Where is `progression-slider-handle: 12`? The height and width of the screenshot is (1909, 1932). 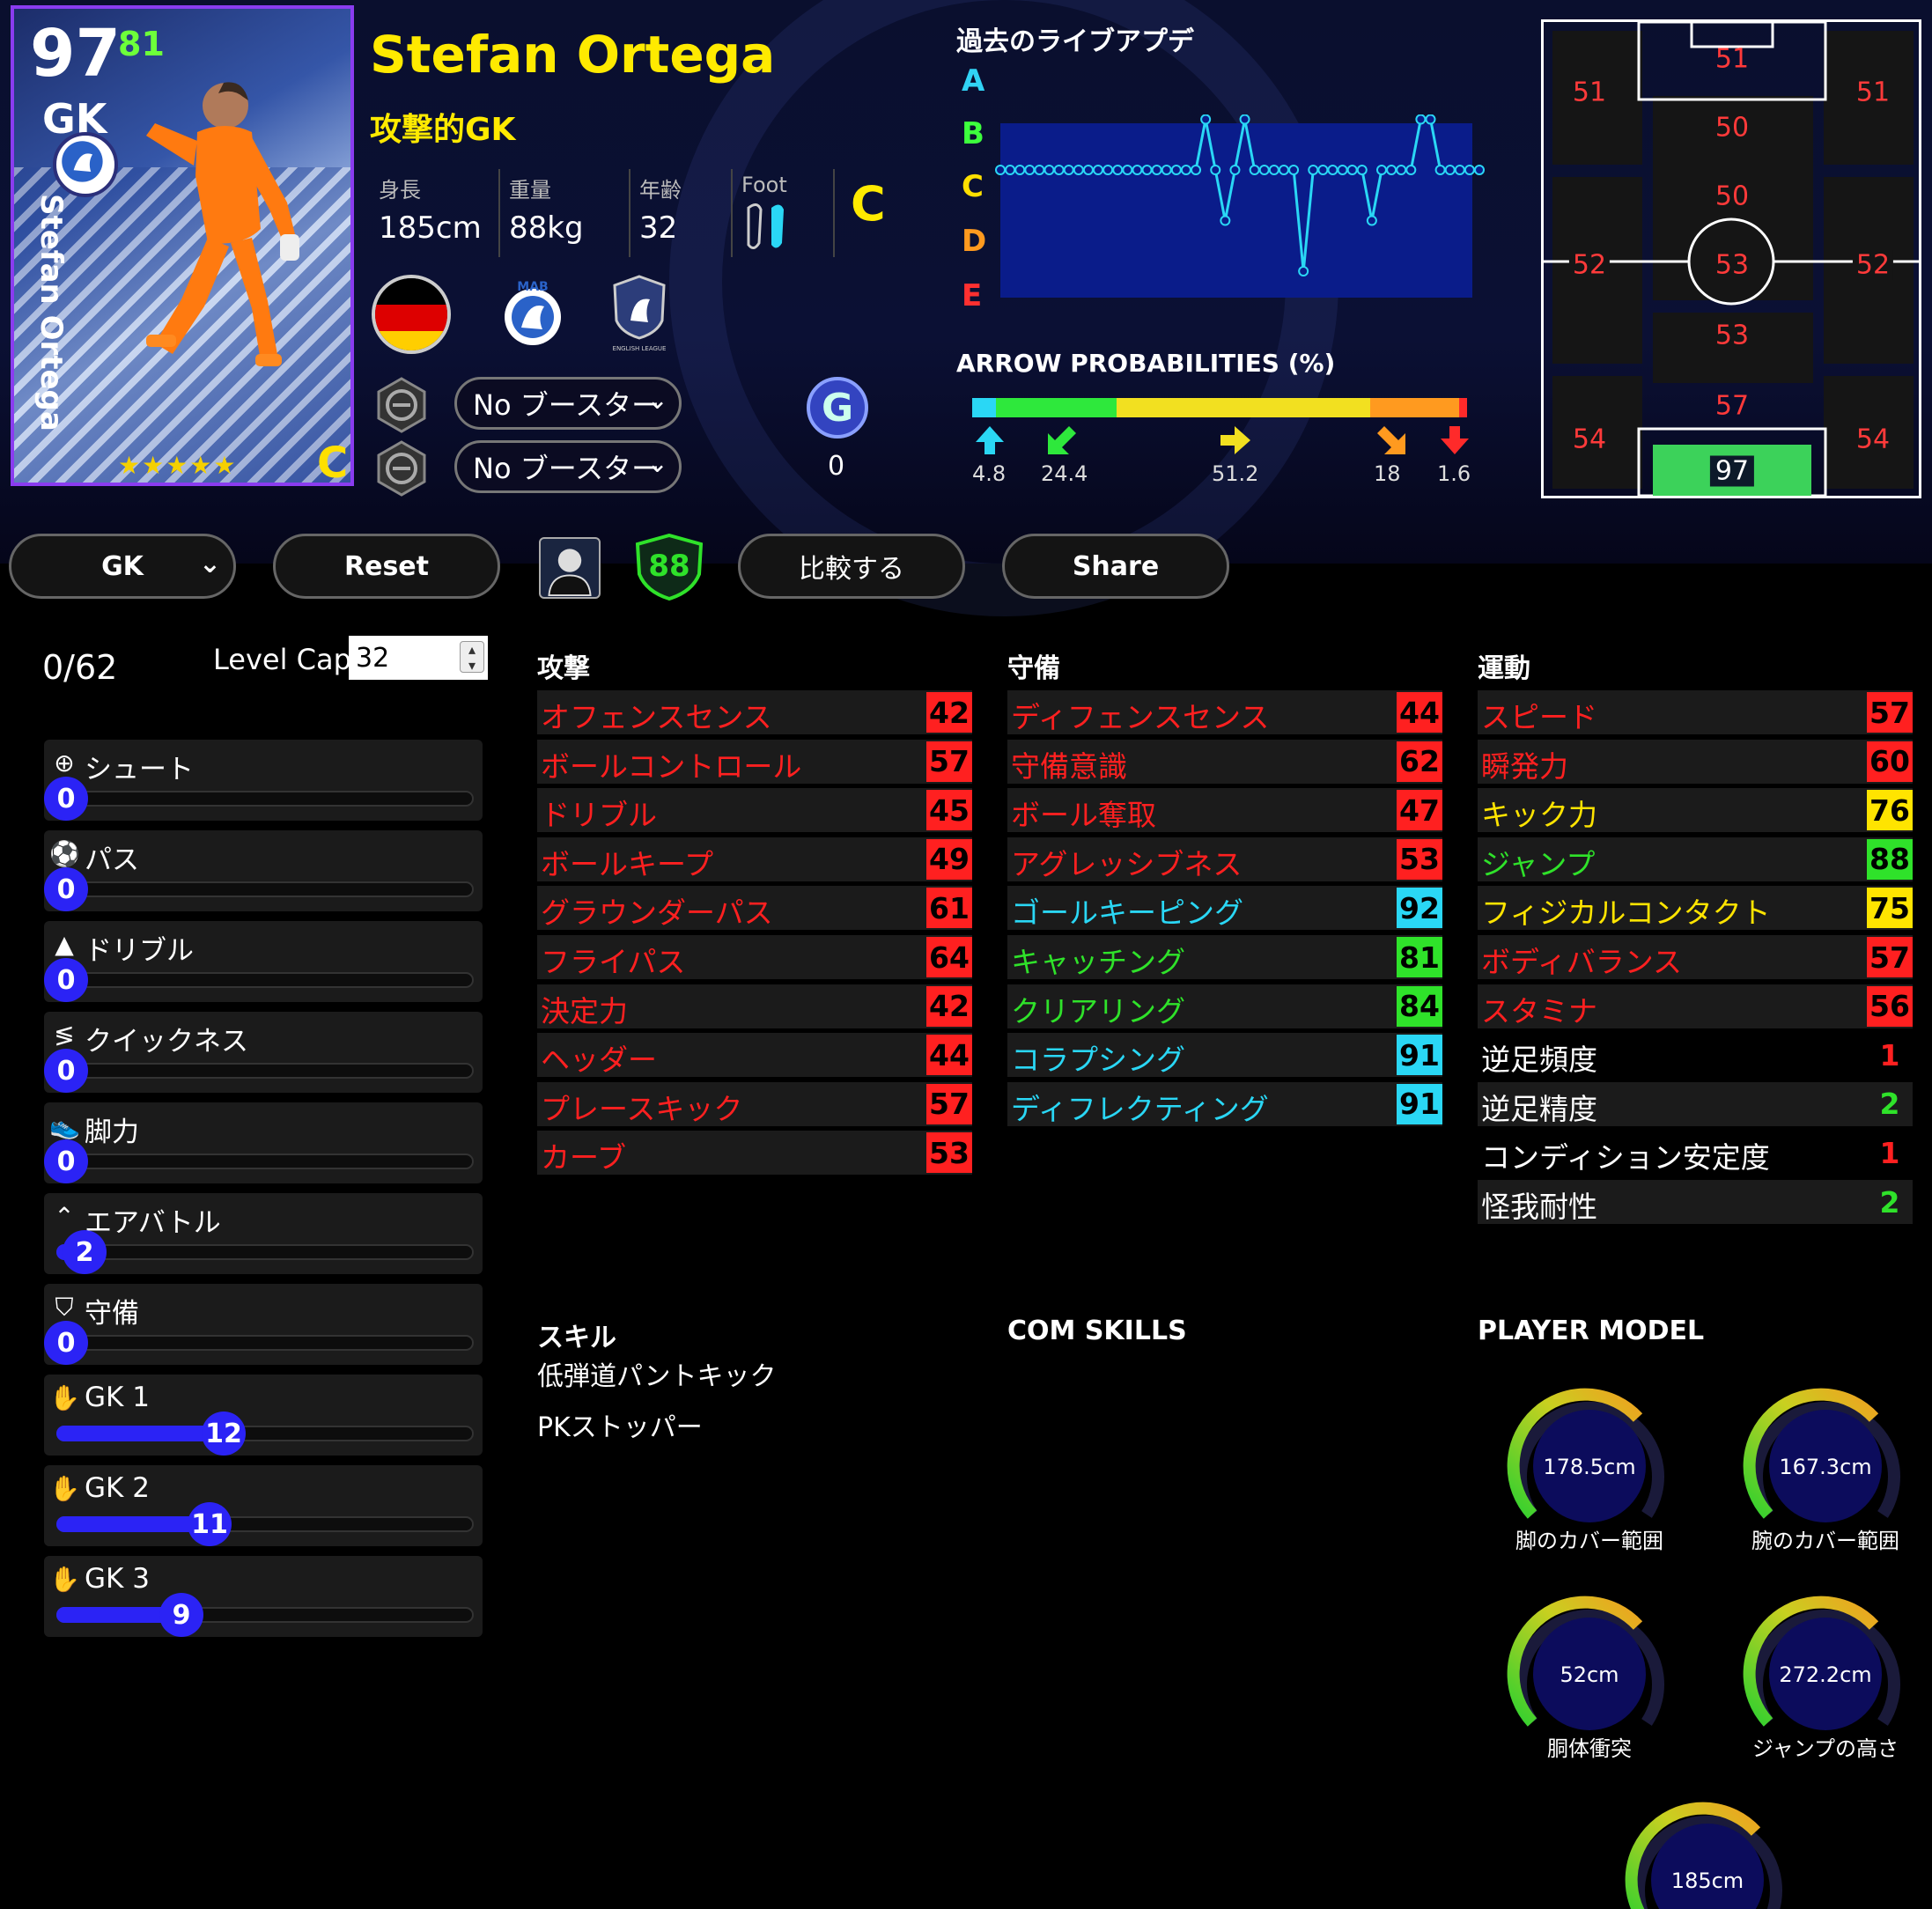 progression-slider-handle: 12 is located at coordinates (224, 1433).